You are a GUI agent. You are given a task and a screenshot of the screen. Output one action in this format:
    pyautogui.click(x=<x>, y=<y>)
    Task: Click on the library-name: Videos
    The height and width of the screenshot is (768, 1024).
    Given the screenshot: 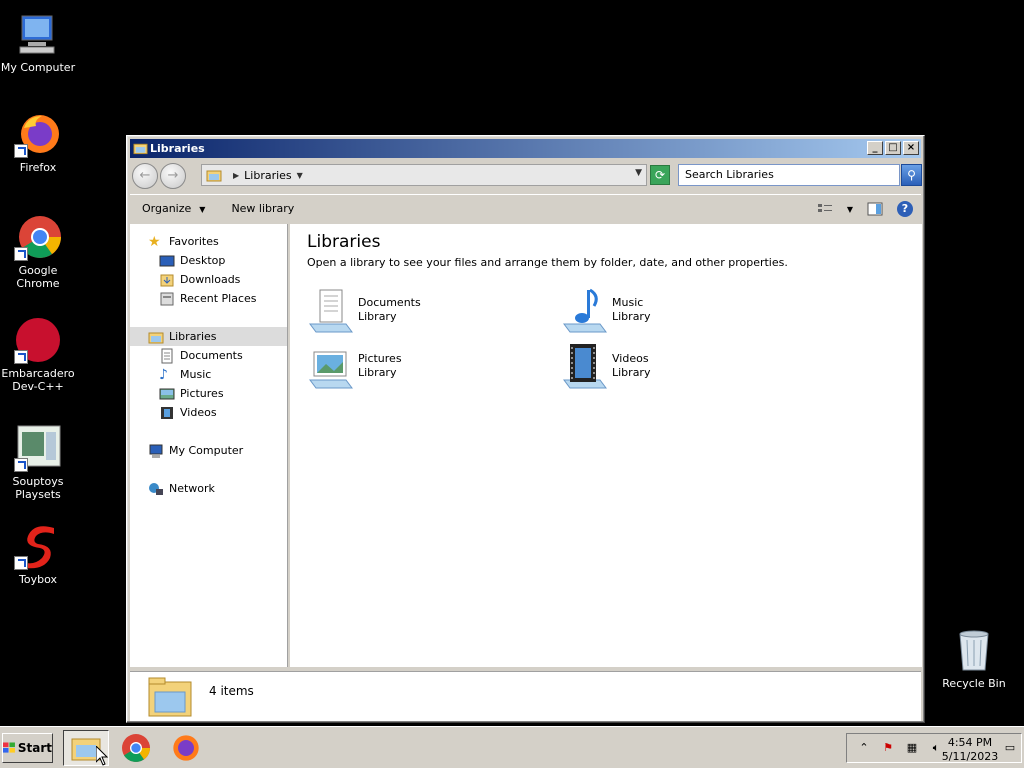 What is the action you would take?
    pyautogui.click(x=630, y=358)
    